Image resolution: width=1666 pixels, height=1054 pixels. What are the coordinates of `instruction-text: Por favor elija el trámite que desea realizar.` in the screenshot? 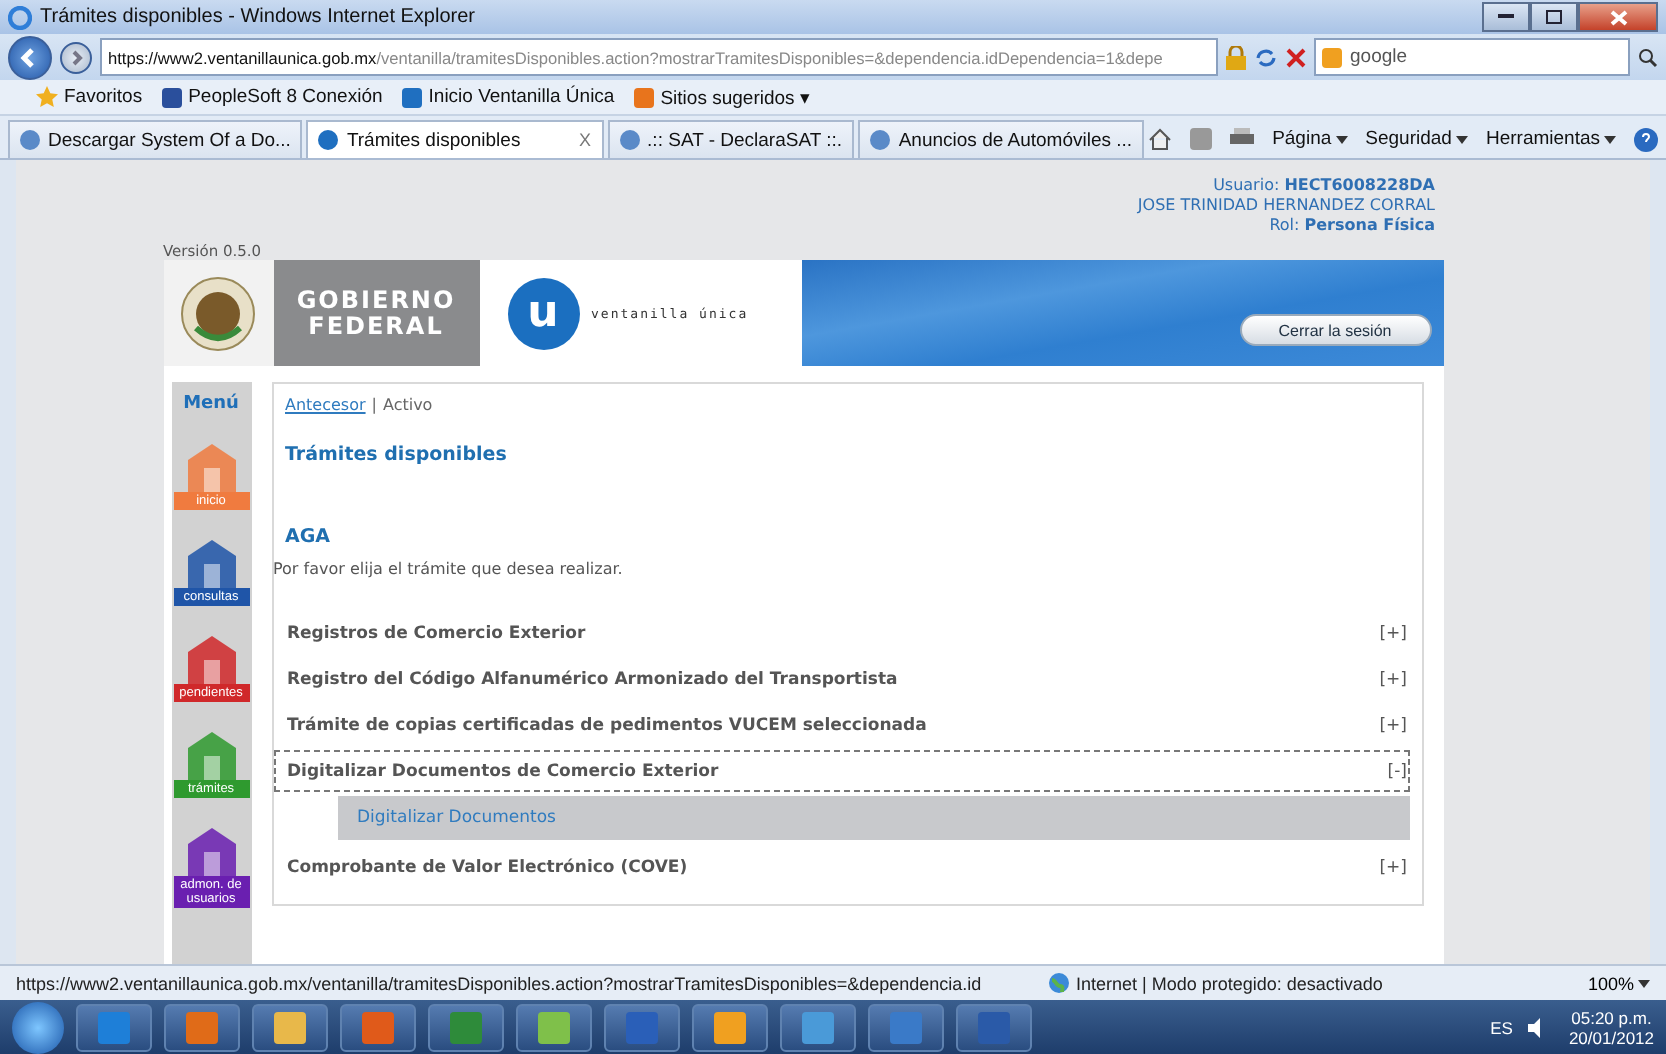 It's located at (449, 569).